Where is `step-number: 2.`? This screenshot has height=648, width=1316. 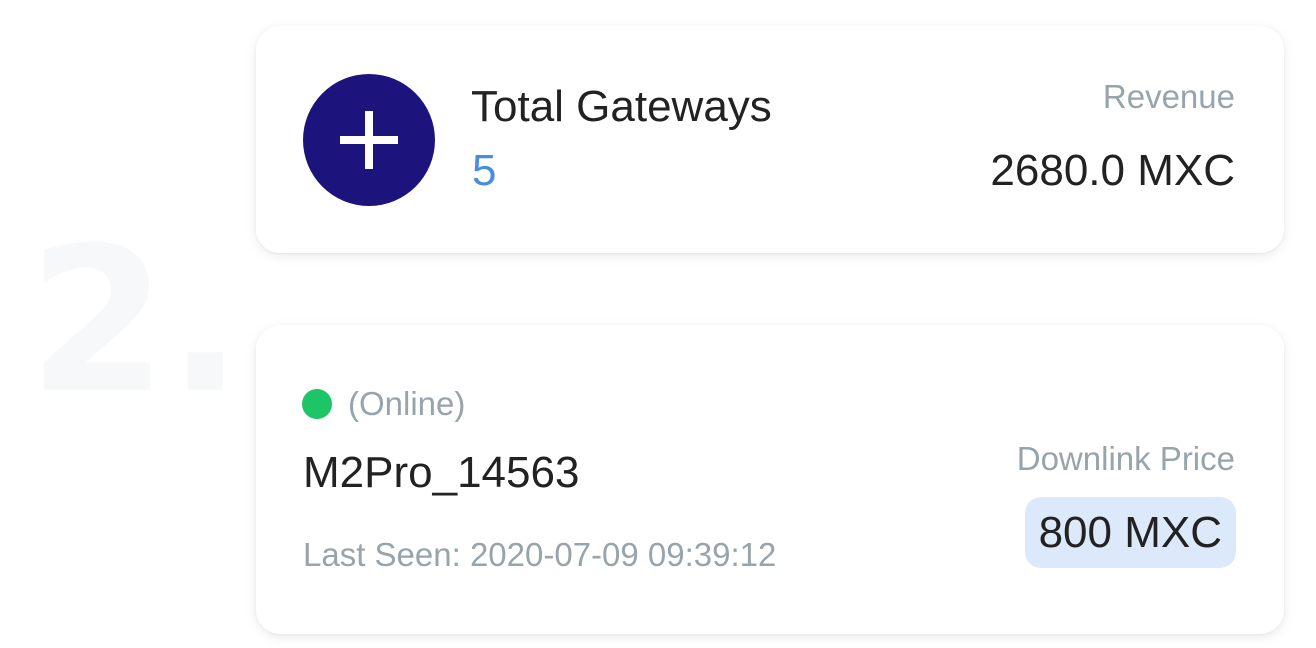
step-number: 2. is located at coordinates (136, 321).